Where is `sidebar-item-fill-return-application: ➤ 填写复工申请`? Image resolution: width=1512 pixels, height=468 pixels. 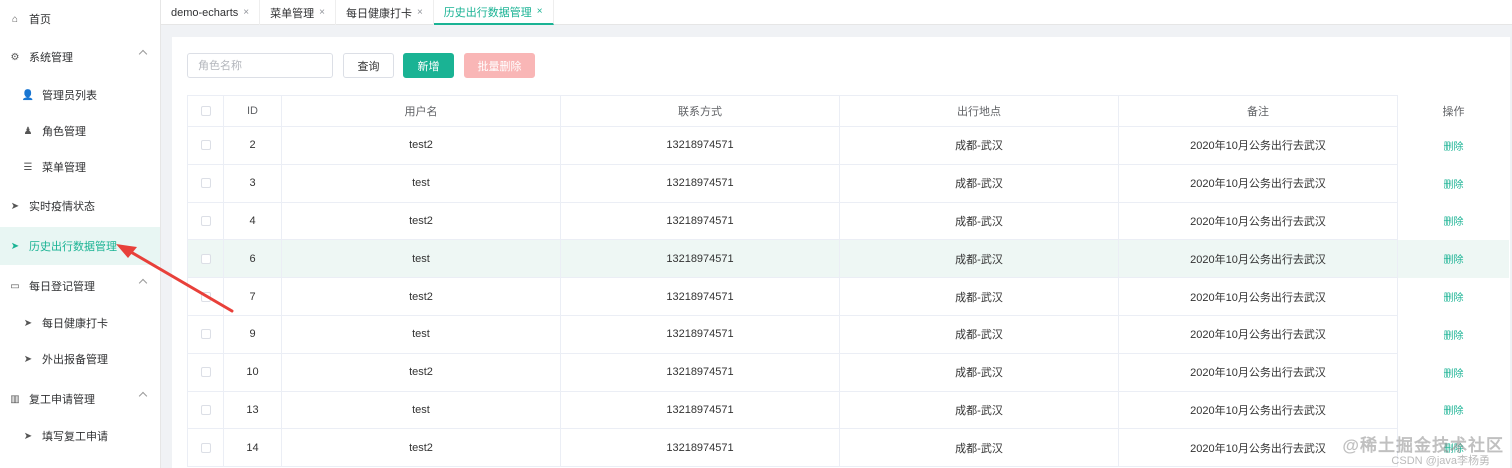 sidebar-item-fill-return-application: ➤ 填写复工申请 is located at coordinates (80, 436).